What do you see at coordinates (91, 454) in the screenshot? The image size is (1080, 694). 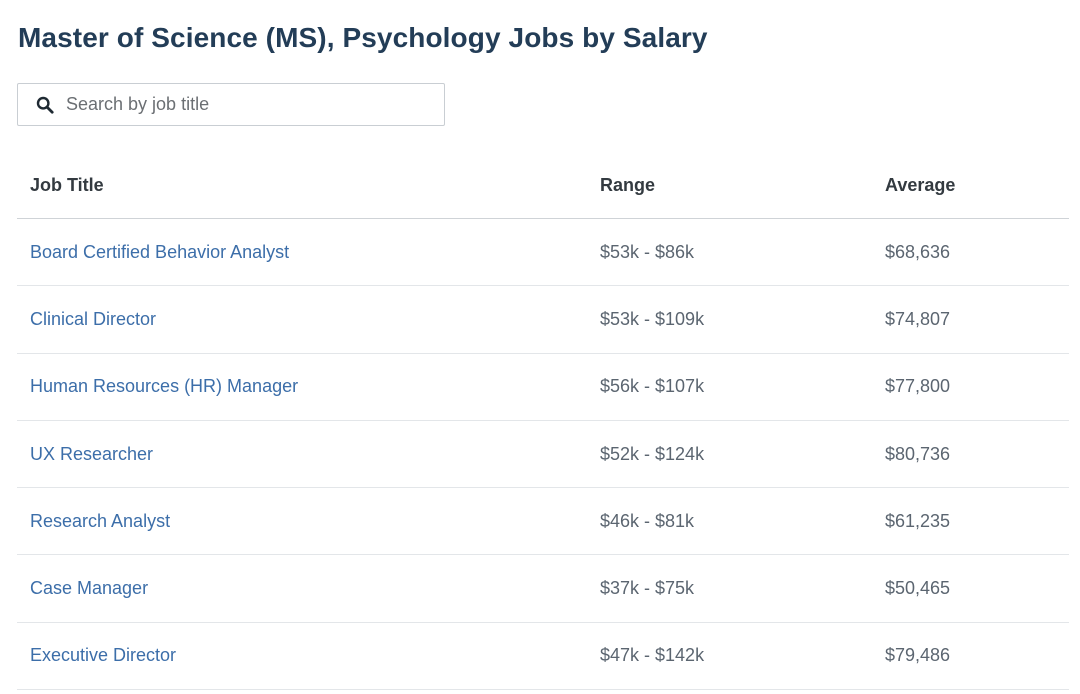 I see `job-title-link: UX Researcher` at bounding box center [91, 454].